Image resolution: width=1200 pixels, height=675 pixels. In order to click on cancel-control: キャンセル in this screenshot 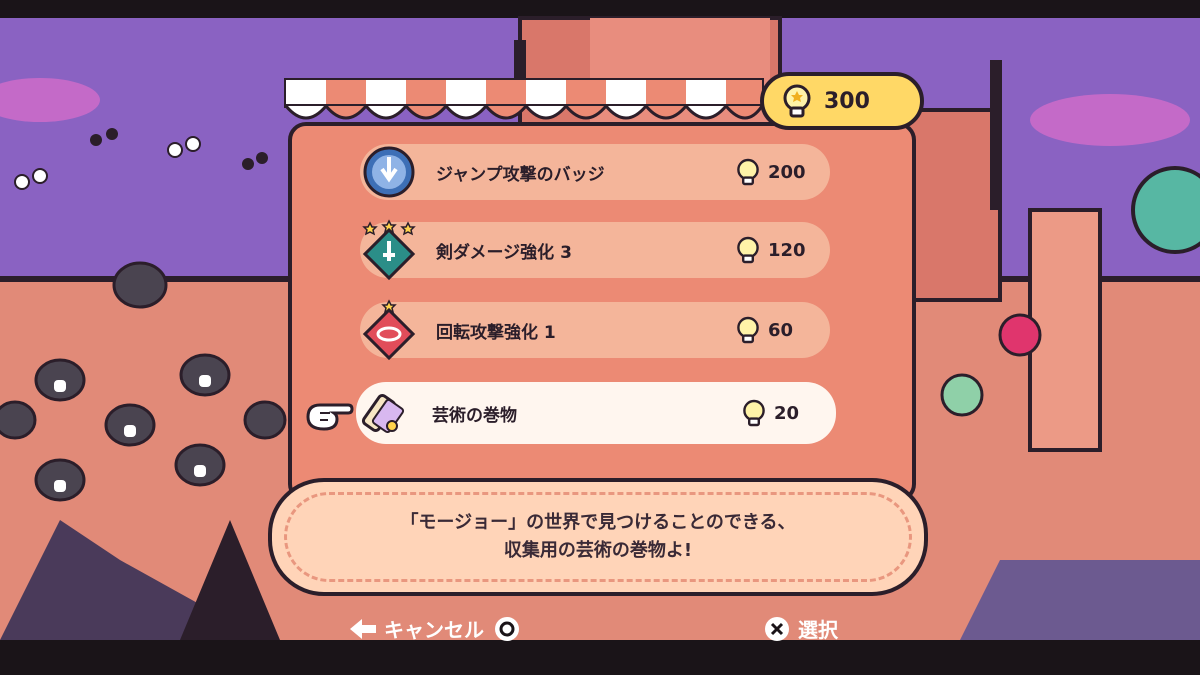, I will do `click(434, 628)`.